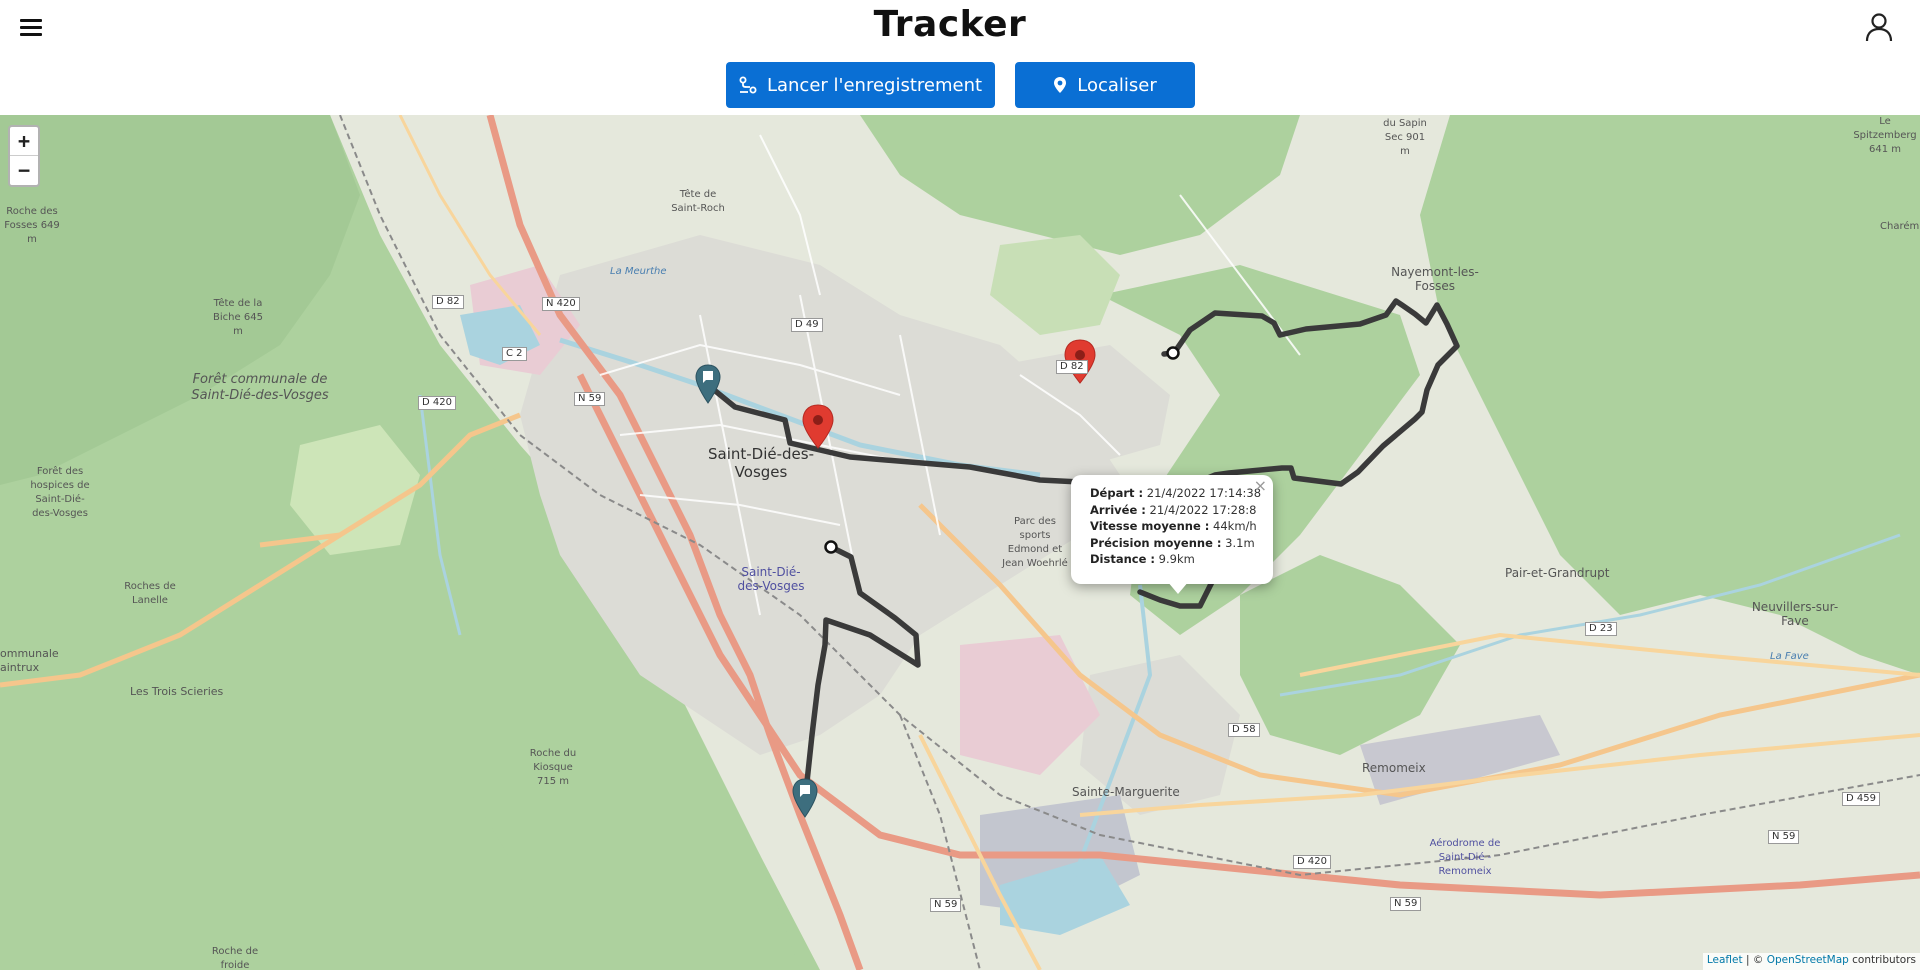 The image size is (1920, 970). I want to click on popup-row-speed: Vitesse moyenne : 44km/h, so click(1176, 526).